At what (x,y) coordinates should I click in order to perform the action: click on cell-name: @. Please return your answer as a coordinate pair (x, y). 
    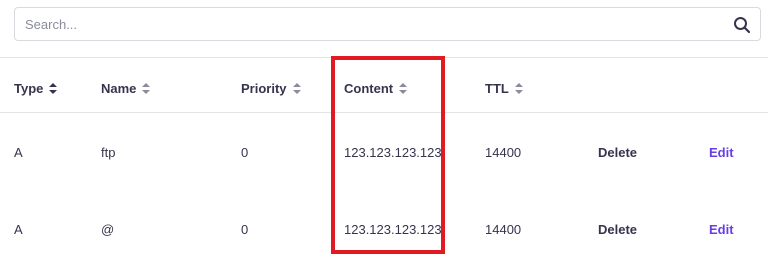
    Looking at the image, I should click on (108, 229).